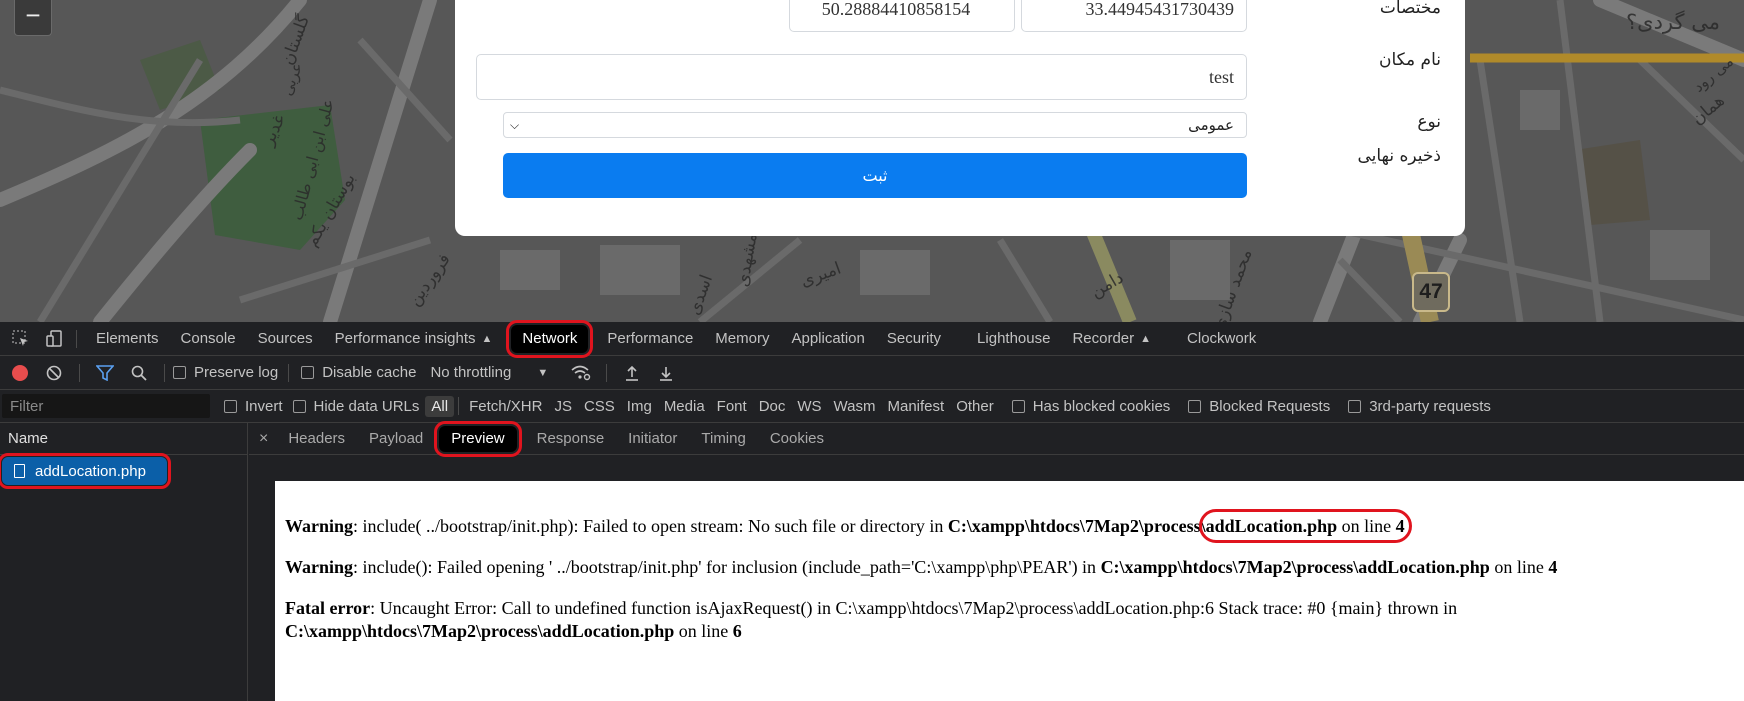 The height and width of the screenshot is (701, 1744). I want to click on tab-security: Security, so click(914, 338).